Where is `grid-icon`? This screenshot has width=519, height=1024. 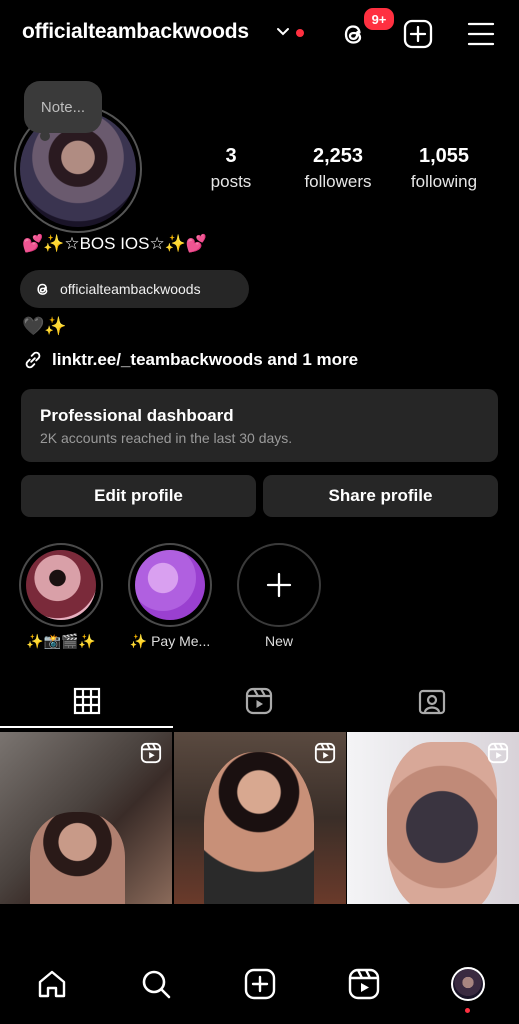 grid-icon is located at coordinates (87, 701).